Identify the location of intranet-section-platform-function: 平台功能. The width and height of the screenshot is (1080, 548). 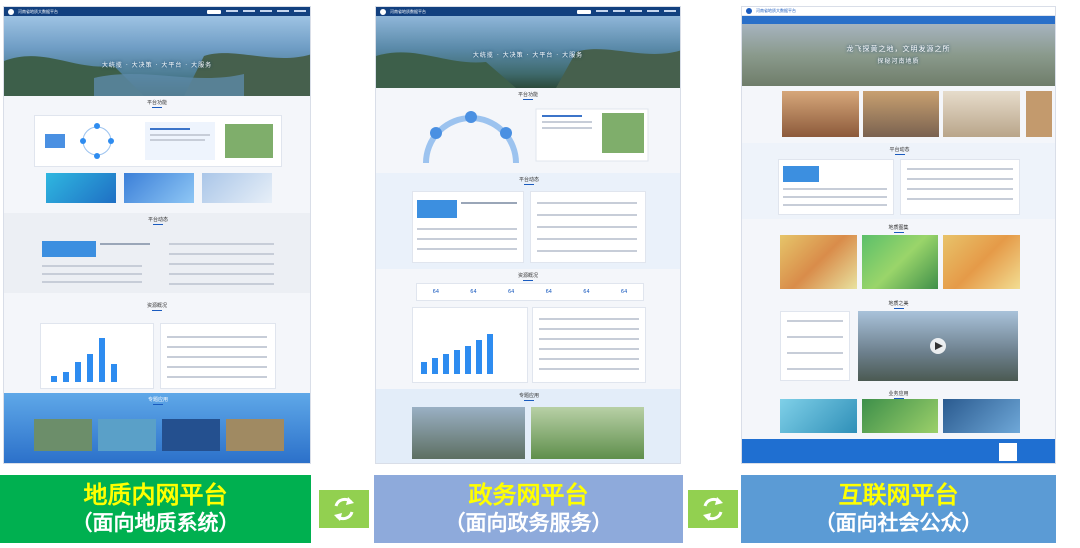
(157, 103).